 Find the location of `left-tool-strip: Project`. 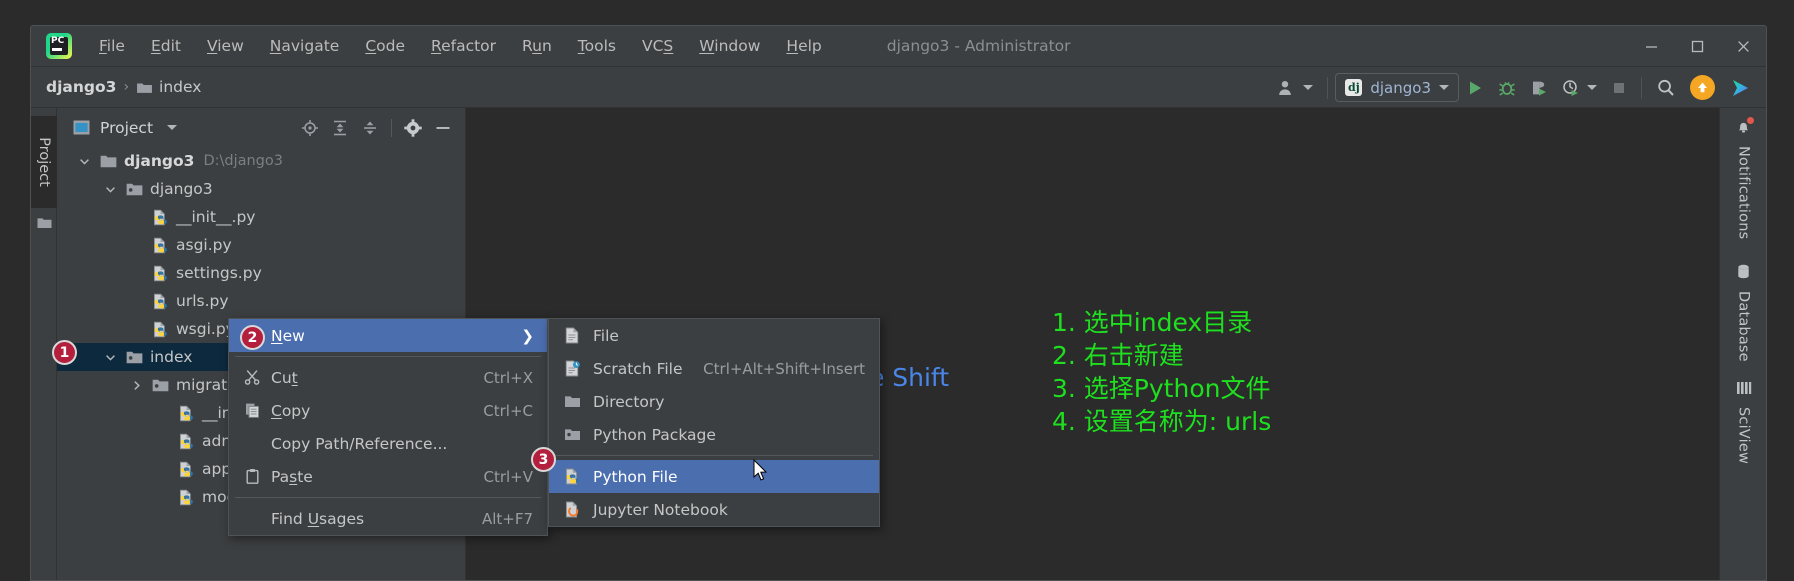

left-tool-strip: Project is located at coordinates (44, 344).